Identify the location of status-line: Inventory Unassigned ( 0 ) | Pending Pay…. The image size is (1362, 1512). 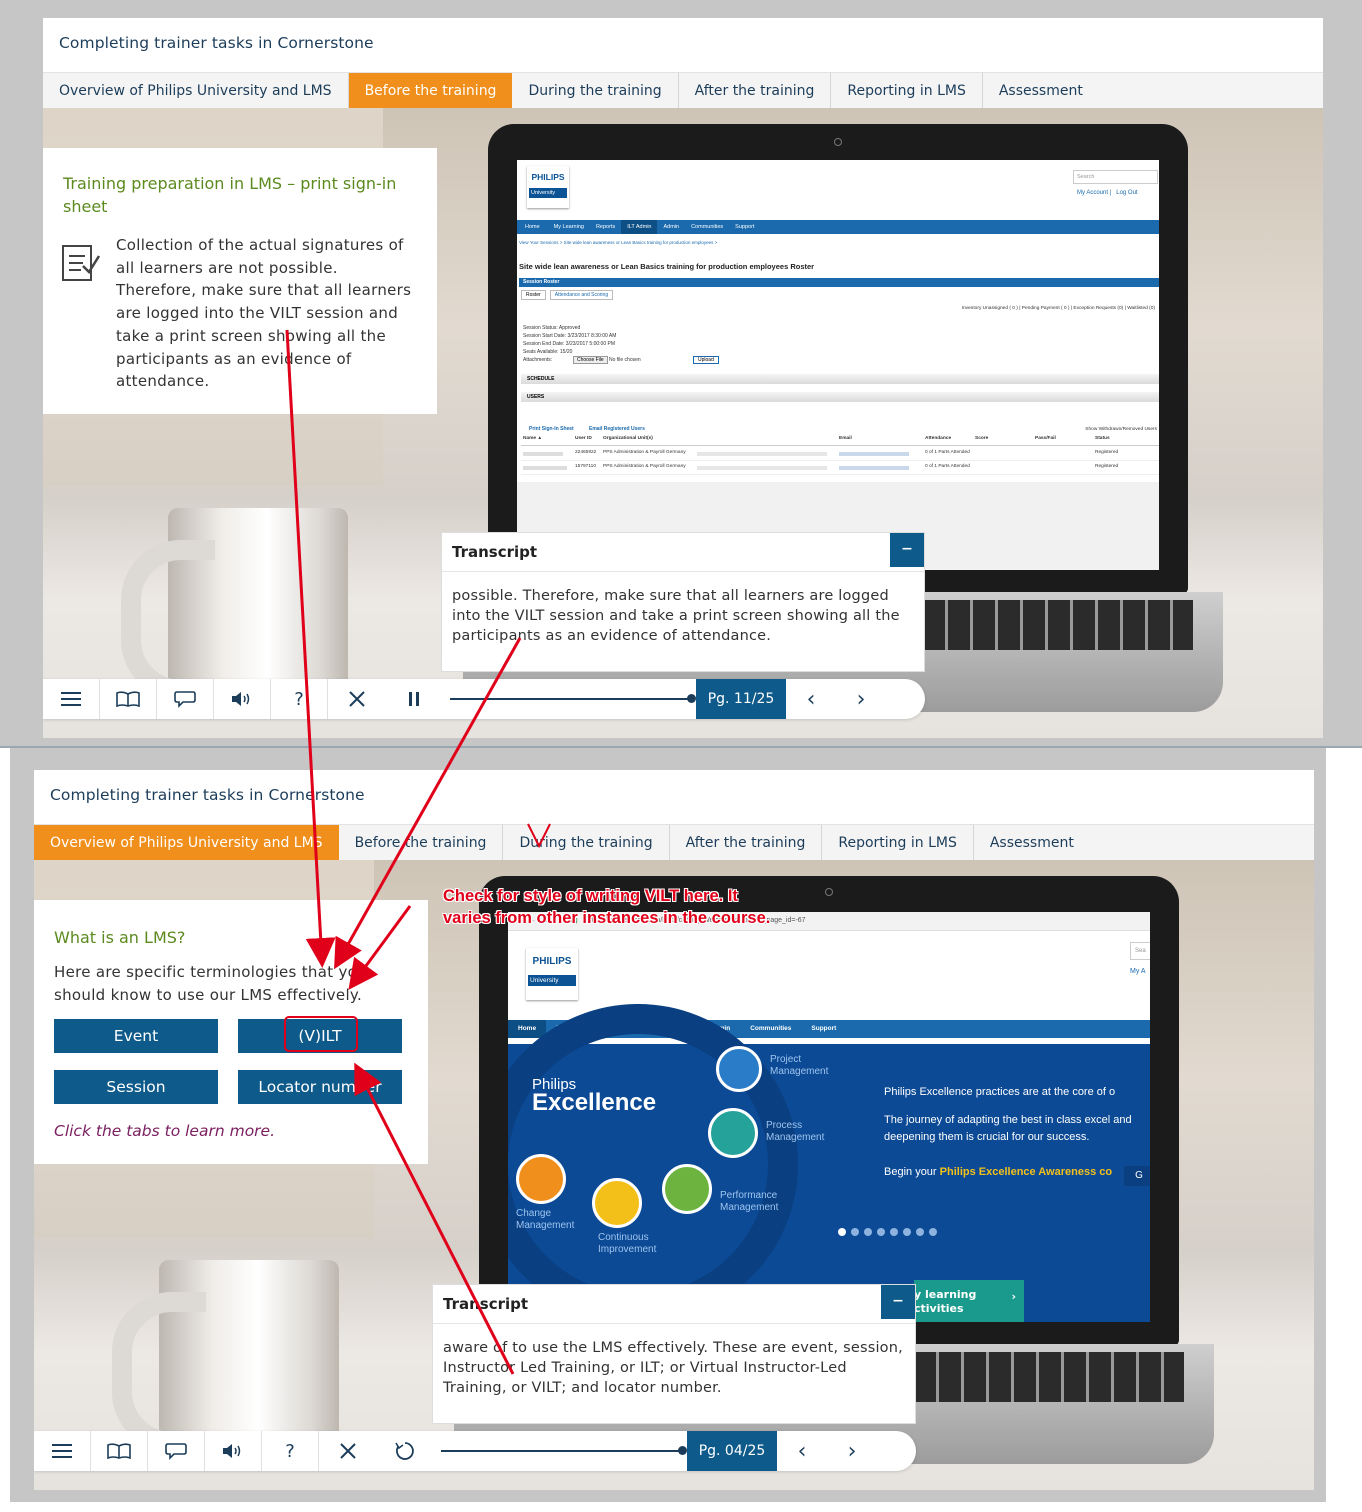
(1058, 308).